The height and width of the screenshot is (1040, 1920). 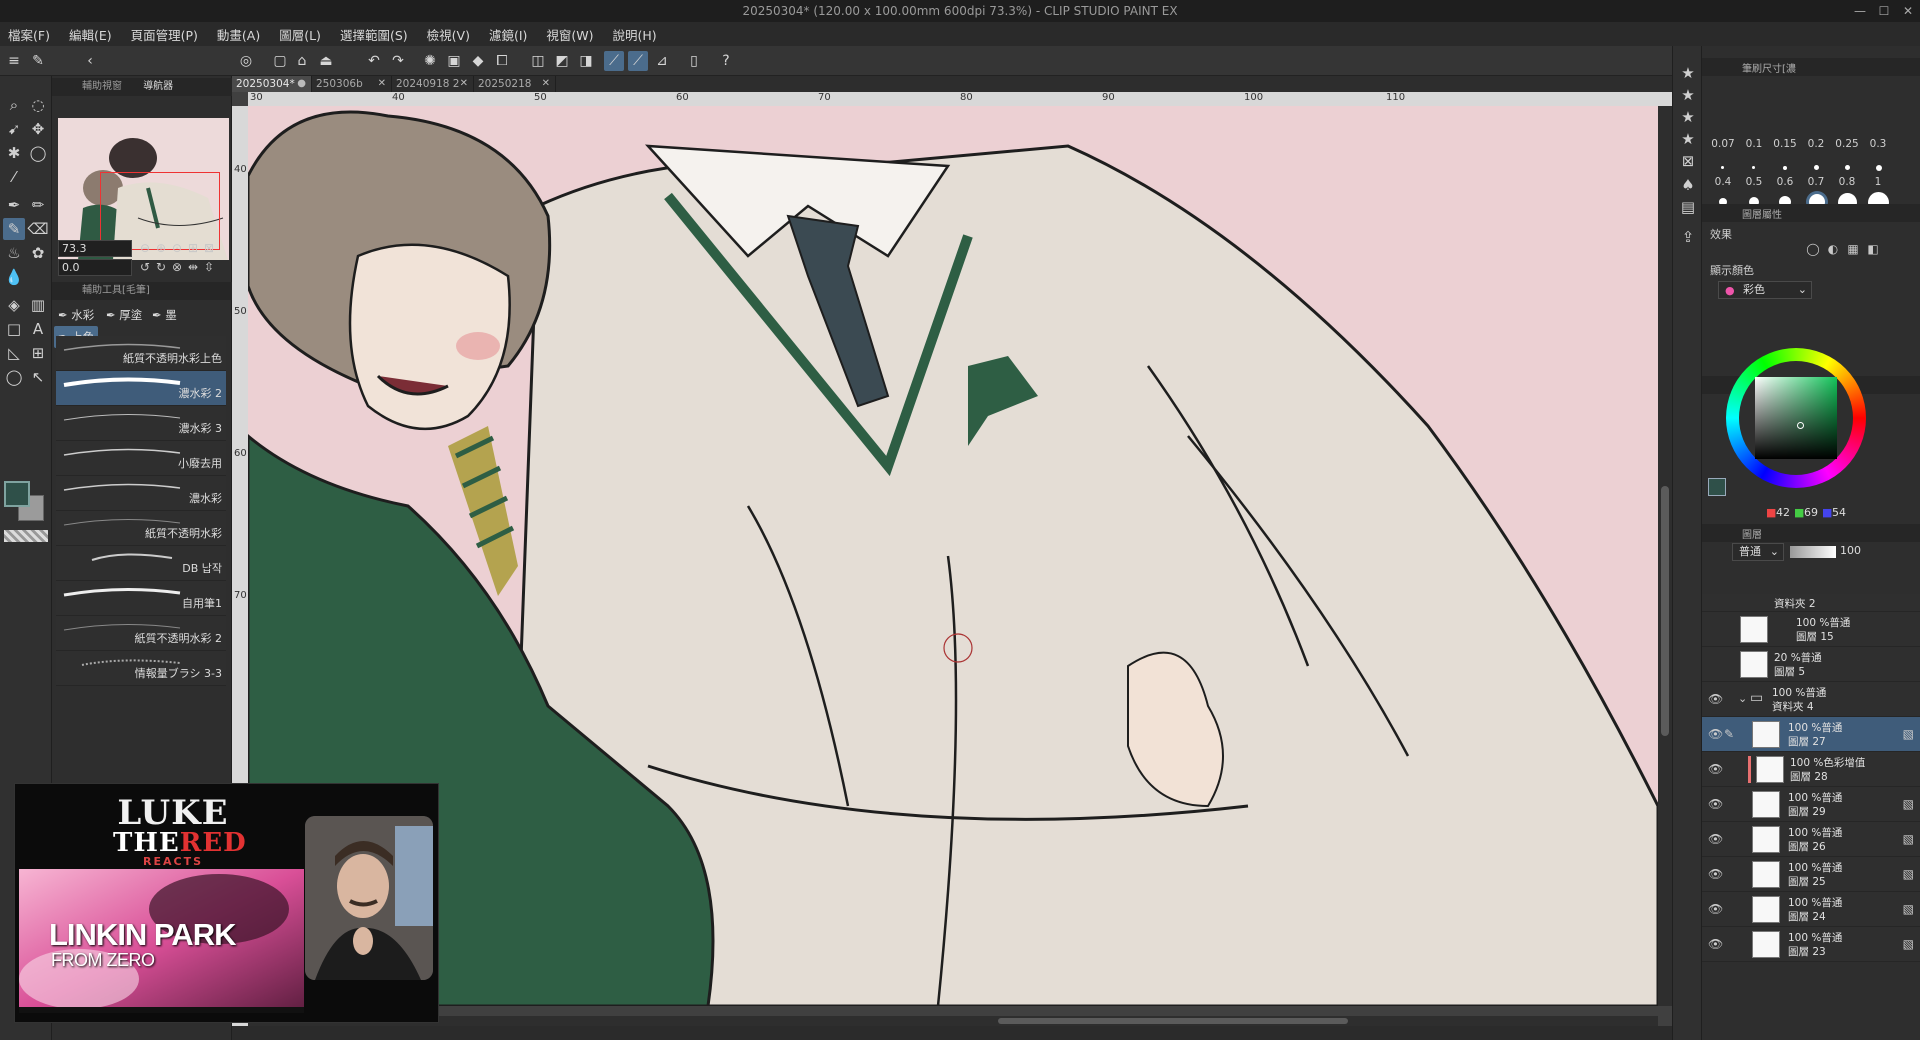 I want to click on brush-item: 小廢去用, so click(x=141, y=458).